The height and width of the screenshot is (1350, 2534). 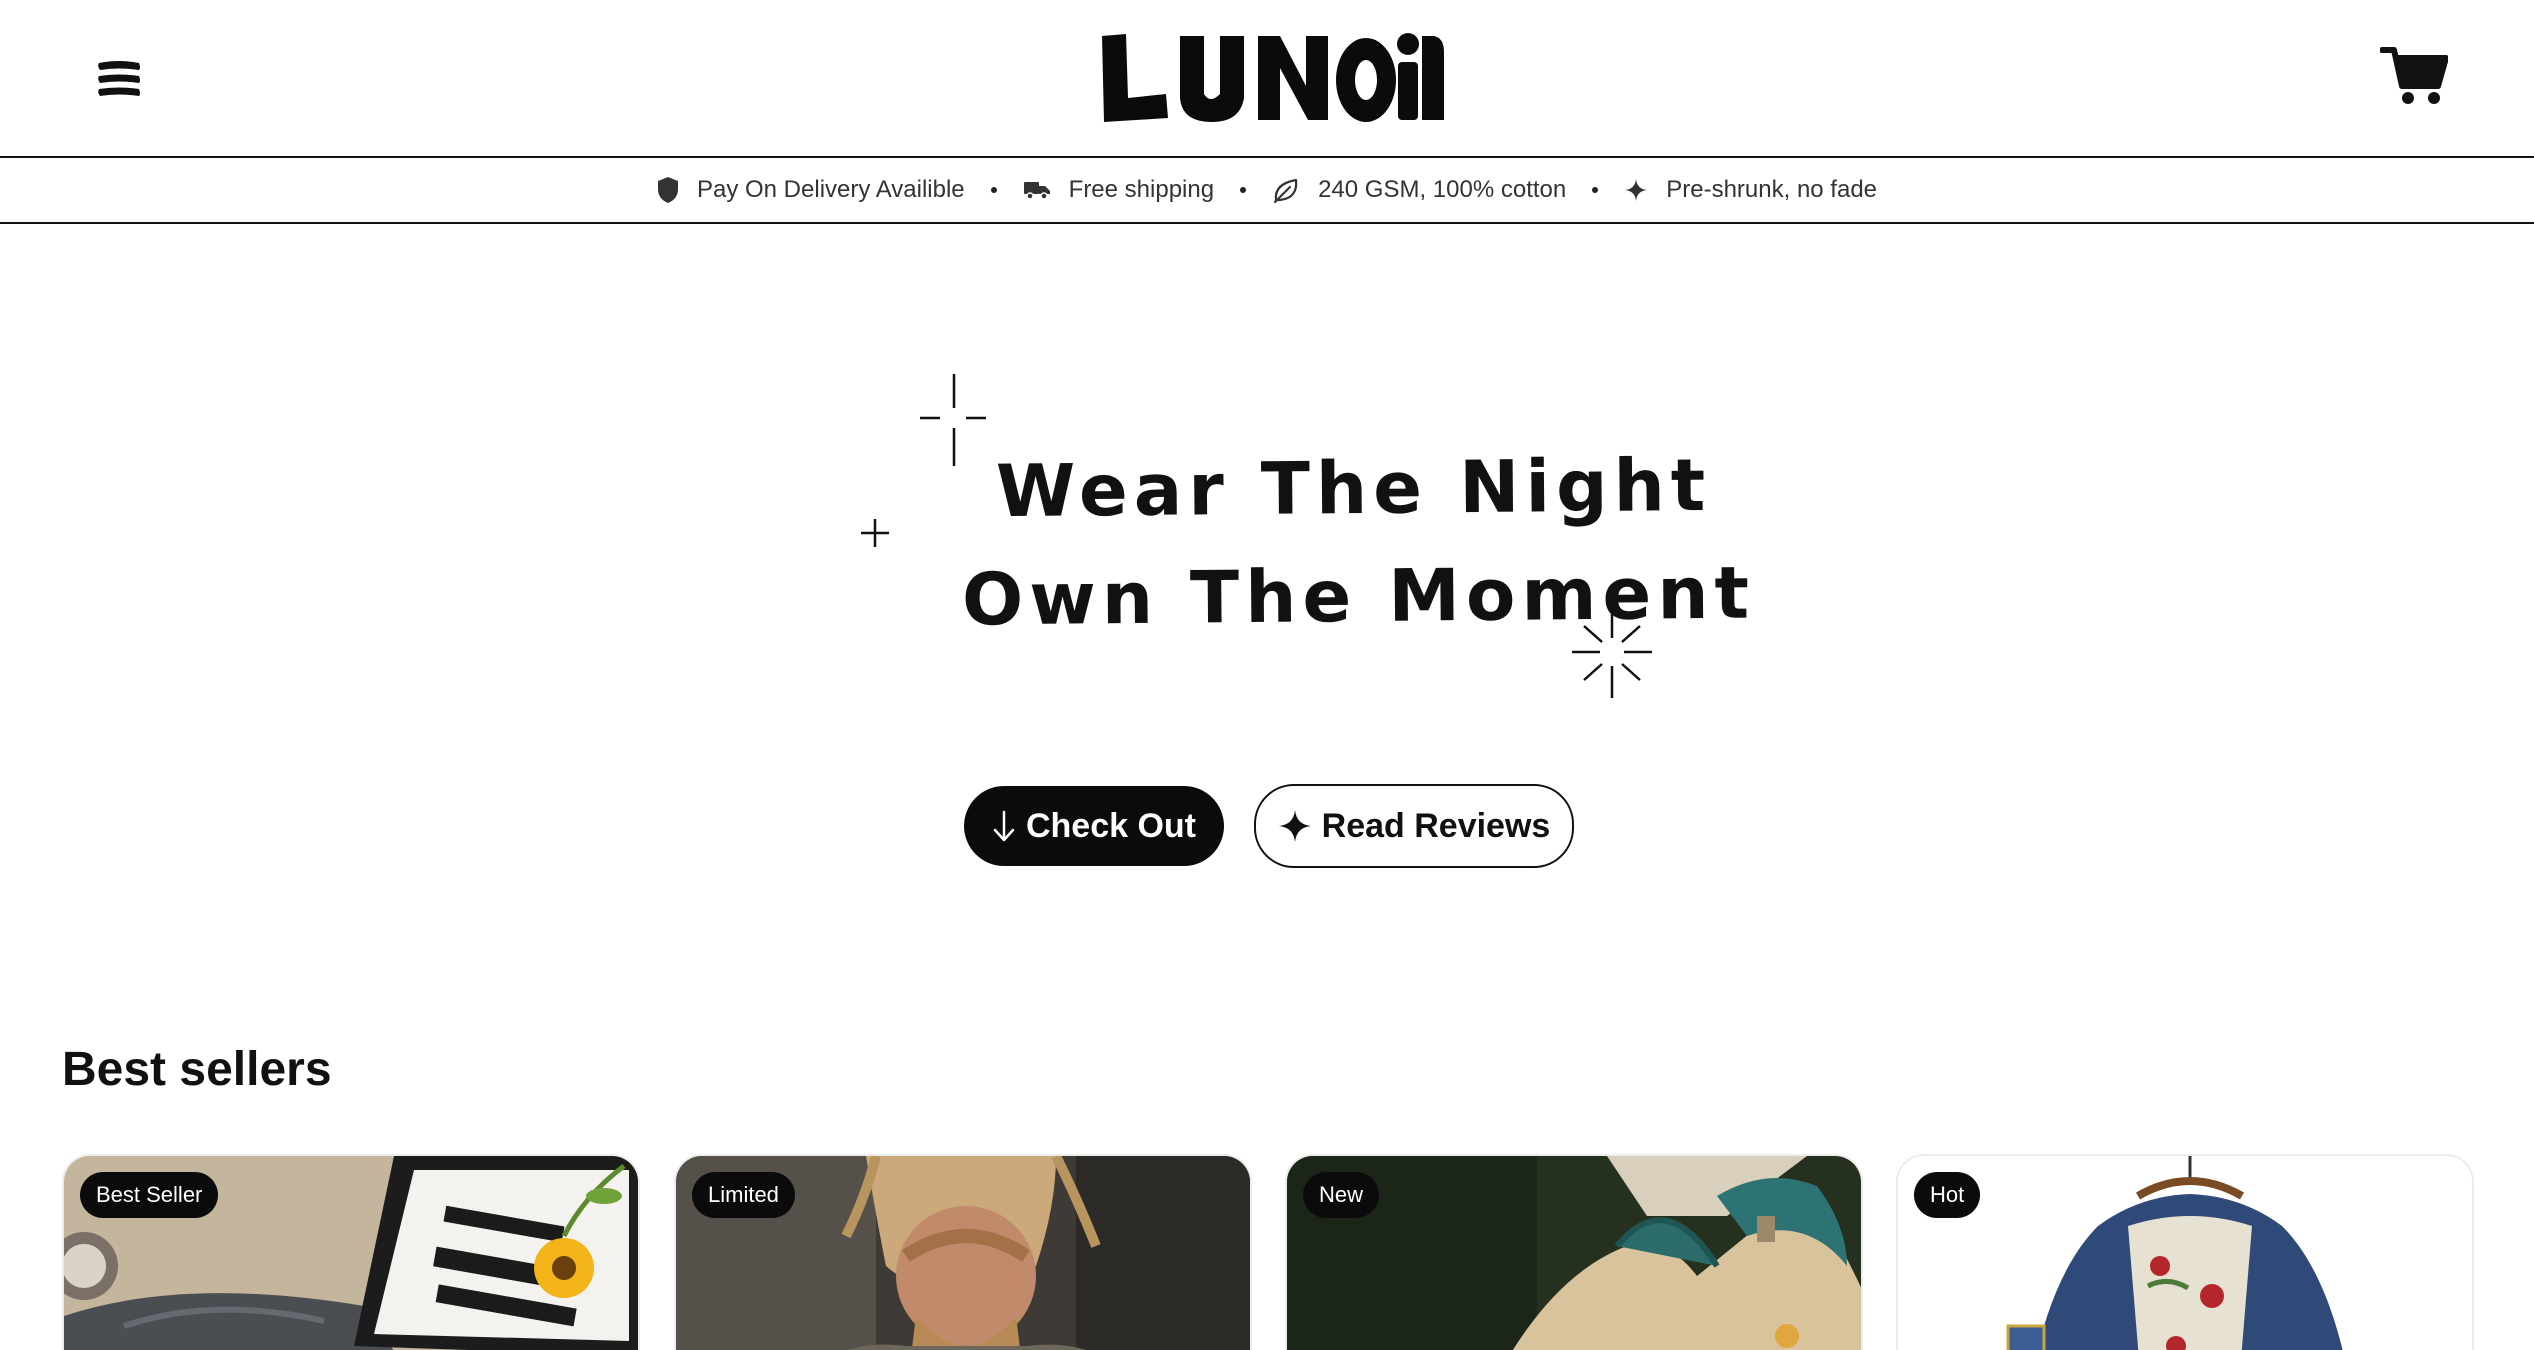 What do you see at coordinates (1358, 596) in the screenshot?
I see `hero-headline-line-2: Own The Moment` at bounding box center [1358, 596].